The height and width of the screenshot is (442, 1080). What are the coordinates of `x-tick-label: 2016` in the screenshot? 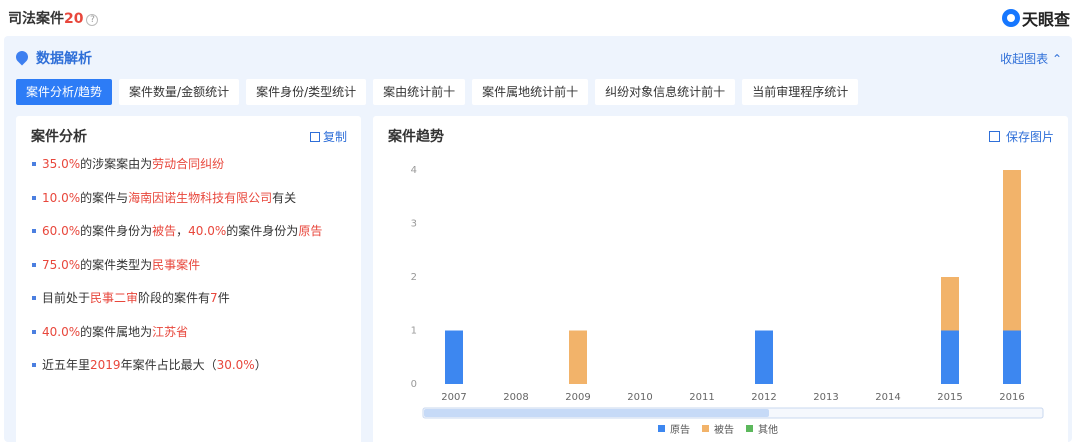 It's located at (1011, 397).